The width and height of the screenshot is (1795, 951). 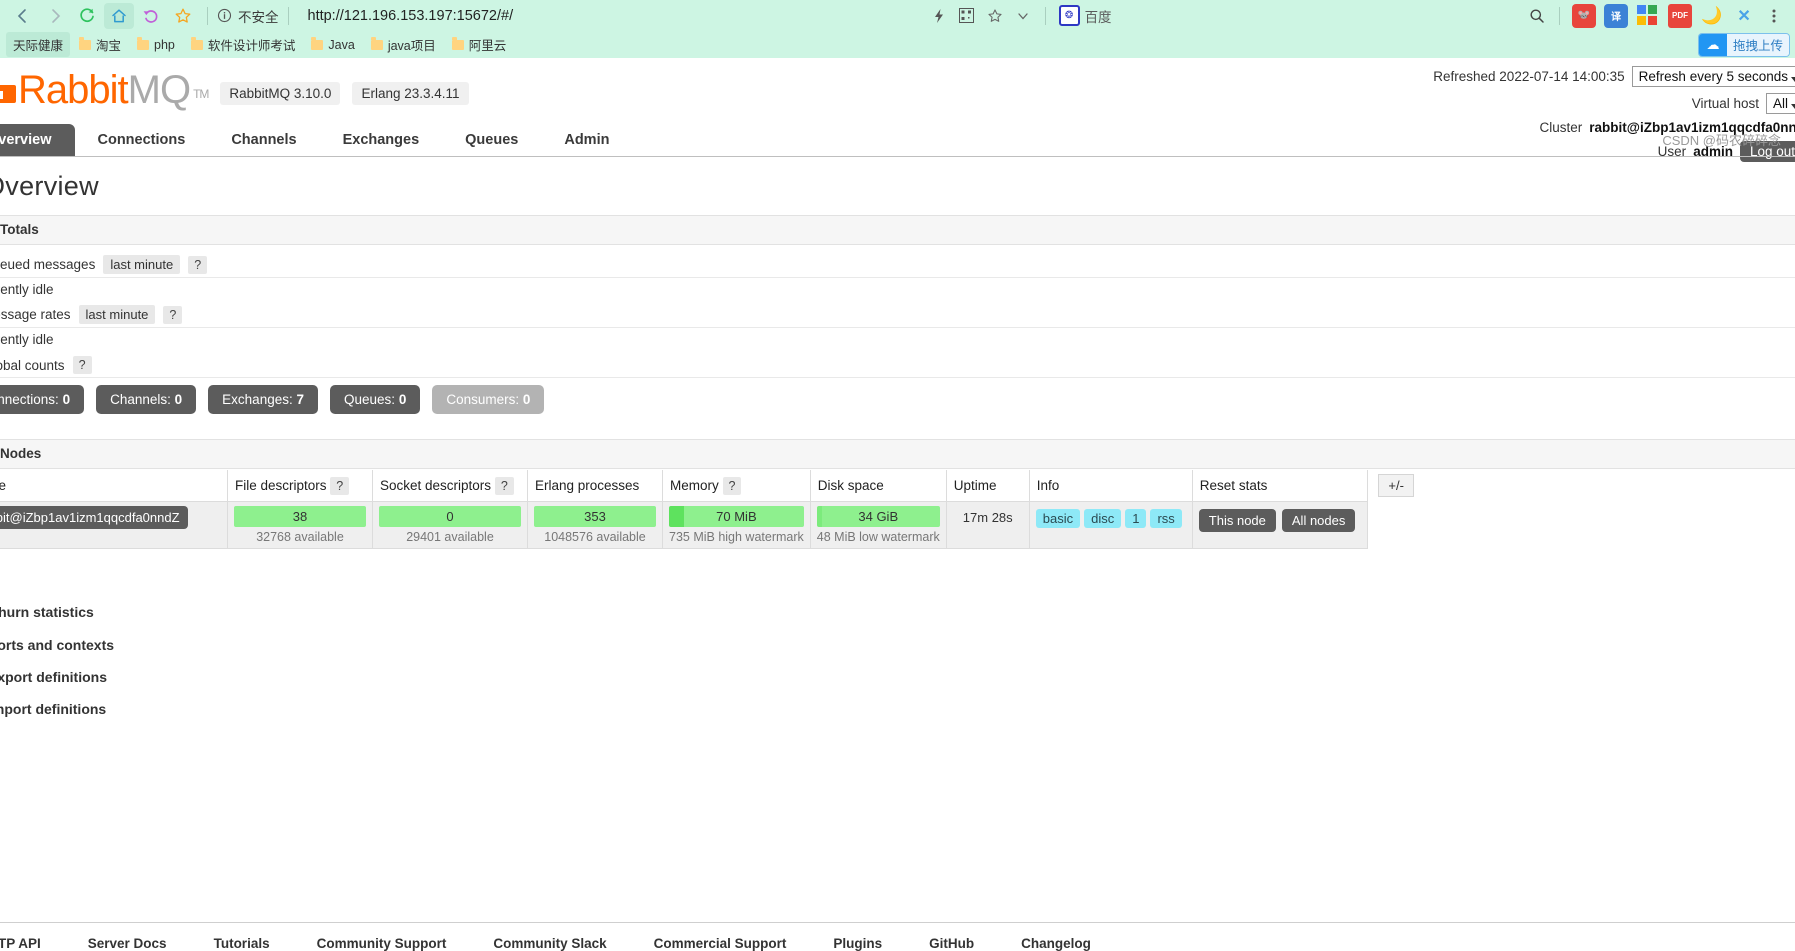 What do you see at coordinates (1103, 518) in the screenshot?
I see `info-tag-disc: disc` at bounding box center [1103, 518].